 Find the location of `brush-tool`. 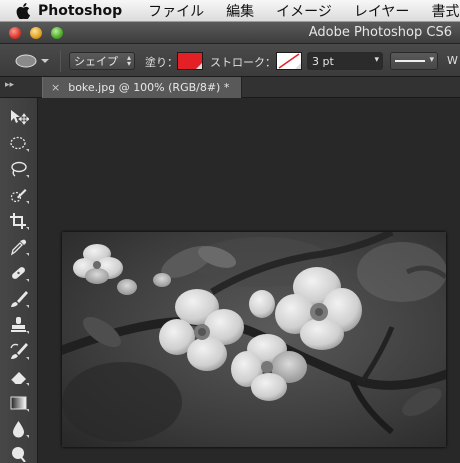

brush-tool is located at coordinates (19, 299).